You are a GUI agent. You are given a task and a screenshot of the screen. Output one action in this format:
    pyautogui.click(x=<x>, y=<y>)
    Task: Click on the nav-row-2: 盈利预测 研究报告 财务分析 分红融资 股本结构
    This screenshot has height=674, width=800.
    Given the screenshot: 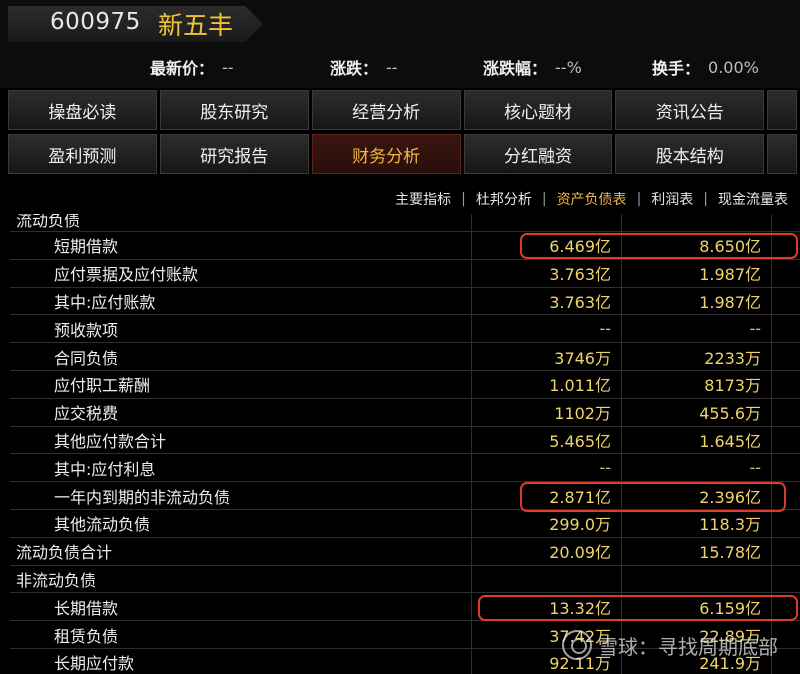 What is the action you would take?
    pyautogui.click(x=404, y=154)
    